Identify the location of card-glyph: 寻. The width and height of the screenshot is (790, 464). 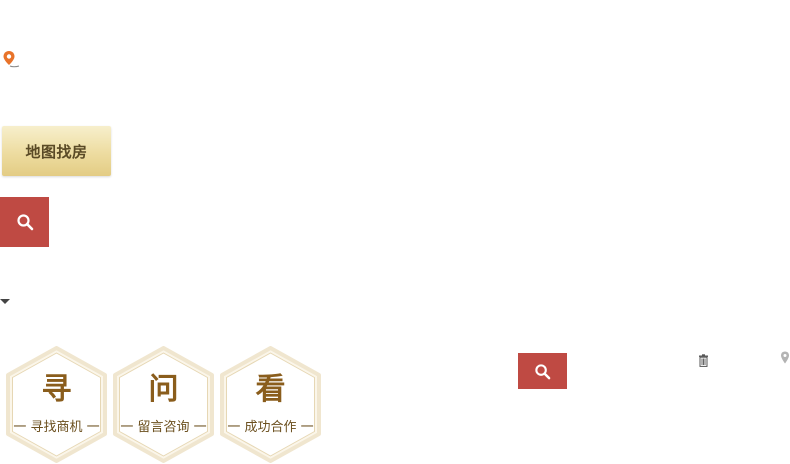
(56, 389).